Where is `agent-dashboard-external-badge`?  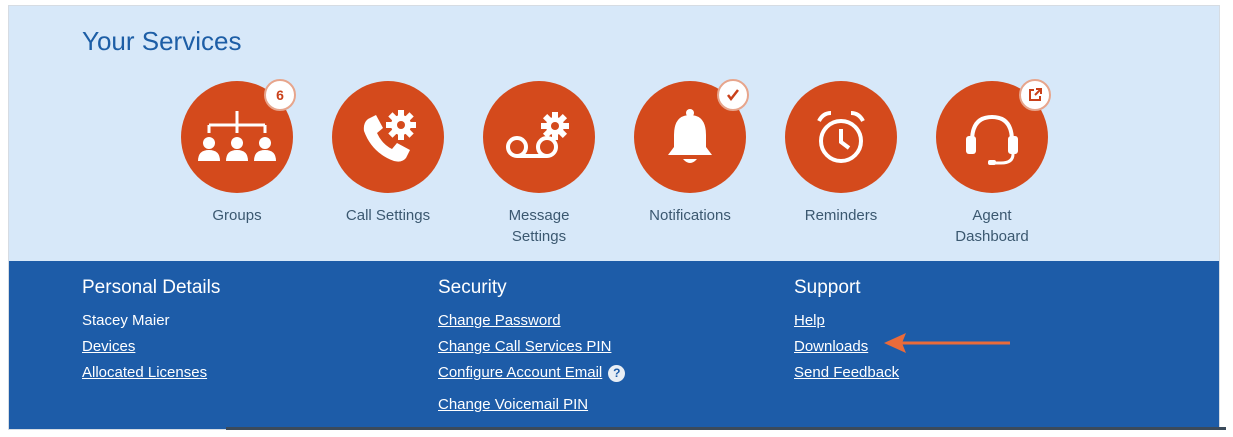 agent-dashboard-external-badge is located at coordinates (1035, 95).